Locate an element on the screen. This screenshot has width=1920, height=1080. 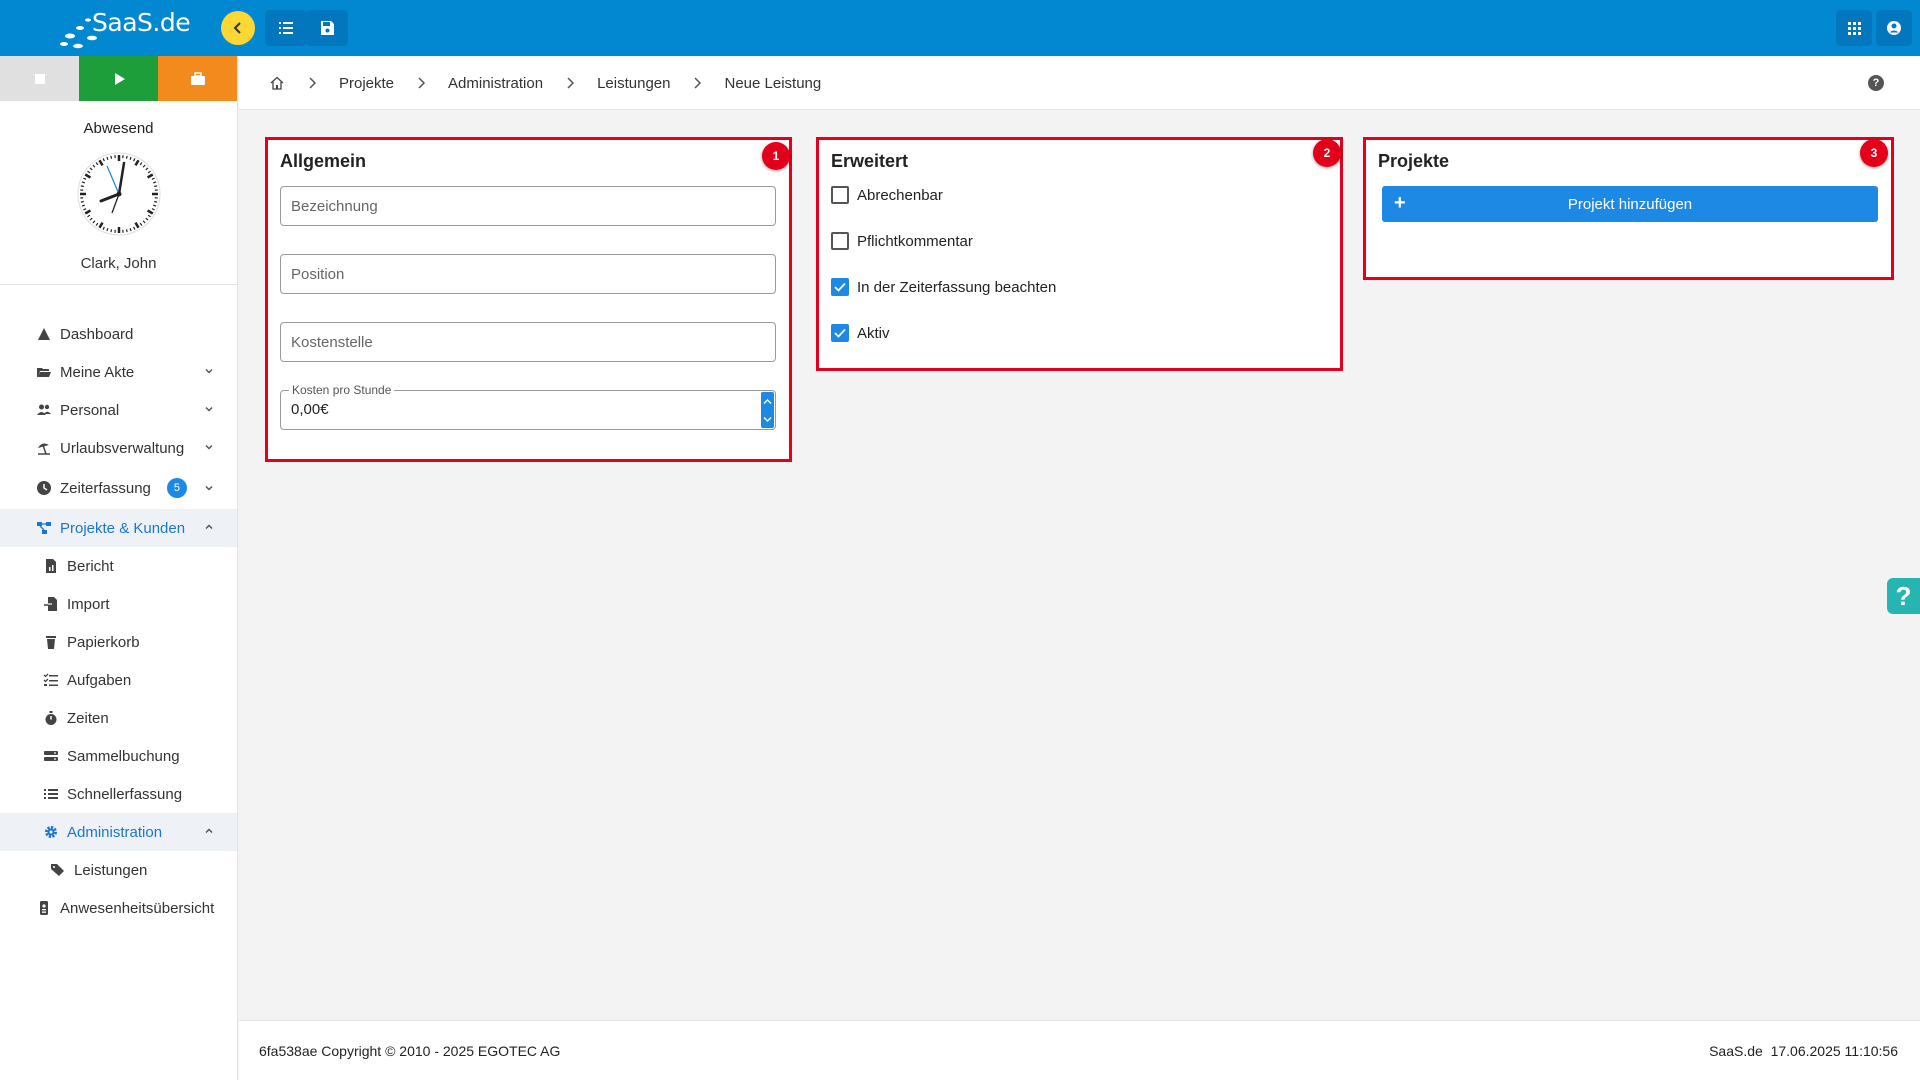
sidebar-item-zeiterfassung: Zeiterfassung 5 is located at coordinates (118, 488).